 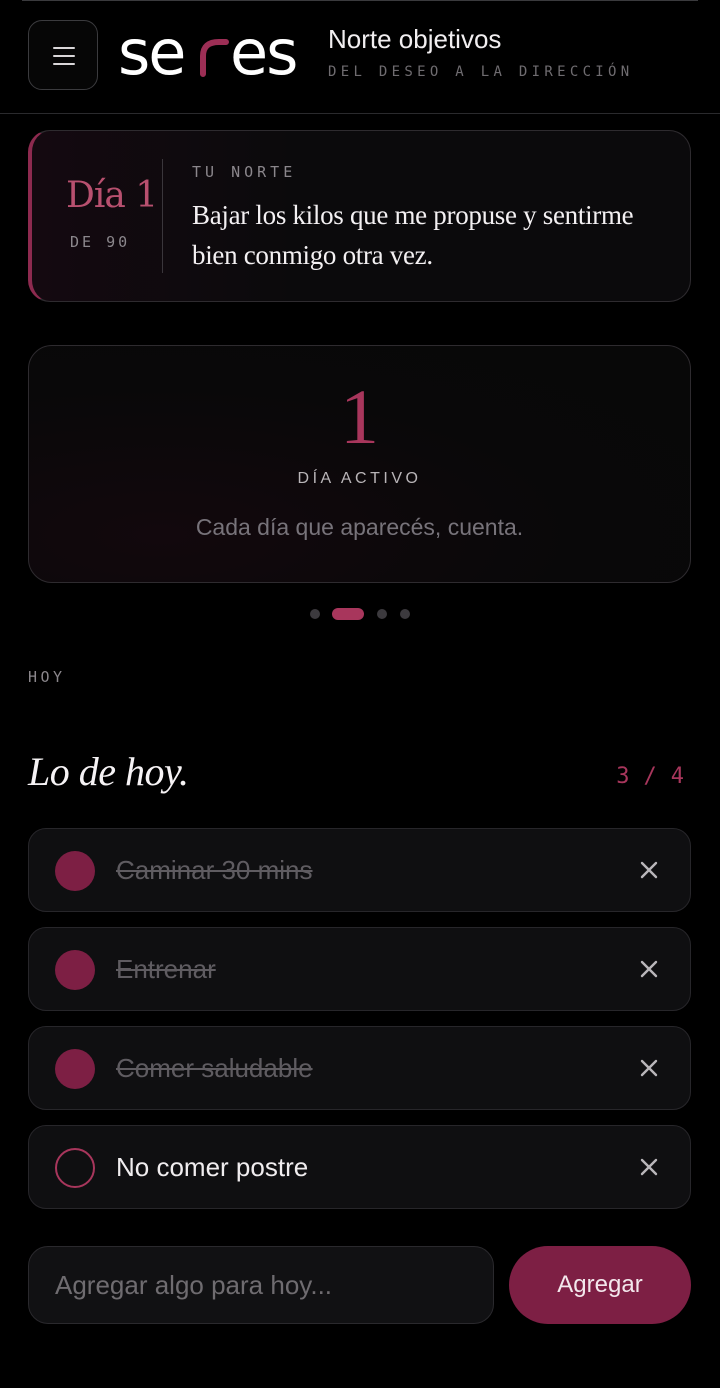 What do you see at coordinates (166, 969) in the screenshot?
I see `task-label: Entrenar` at bounding box center [166, 969].